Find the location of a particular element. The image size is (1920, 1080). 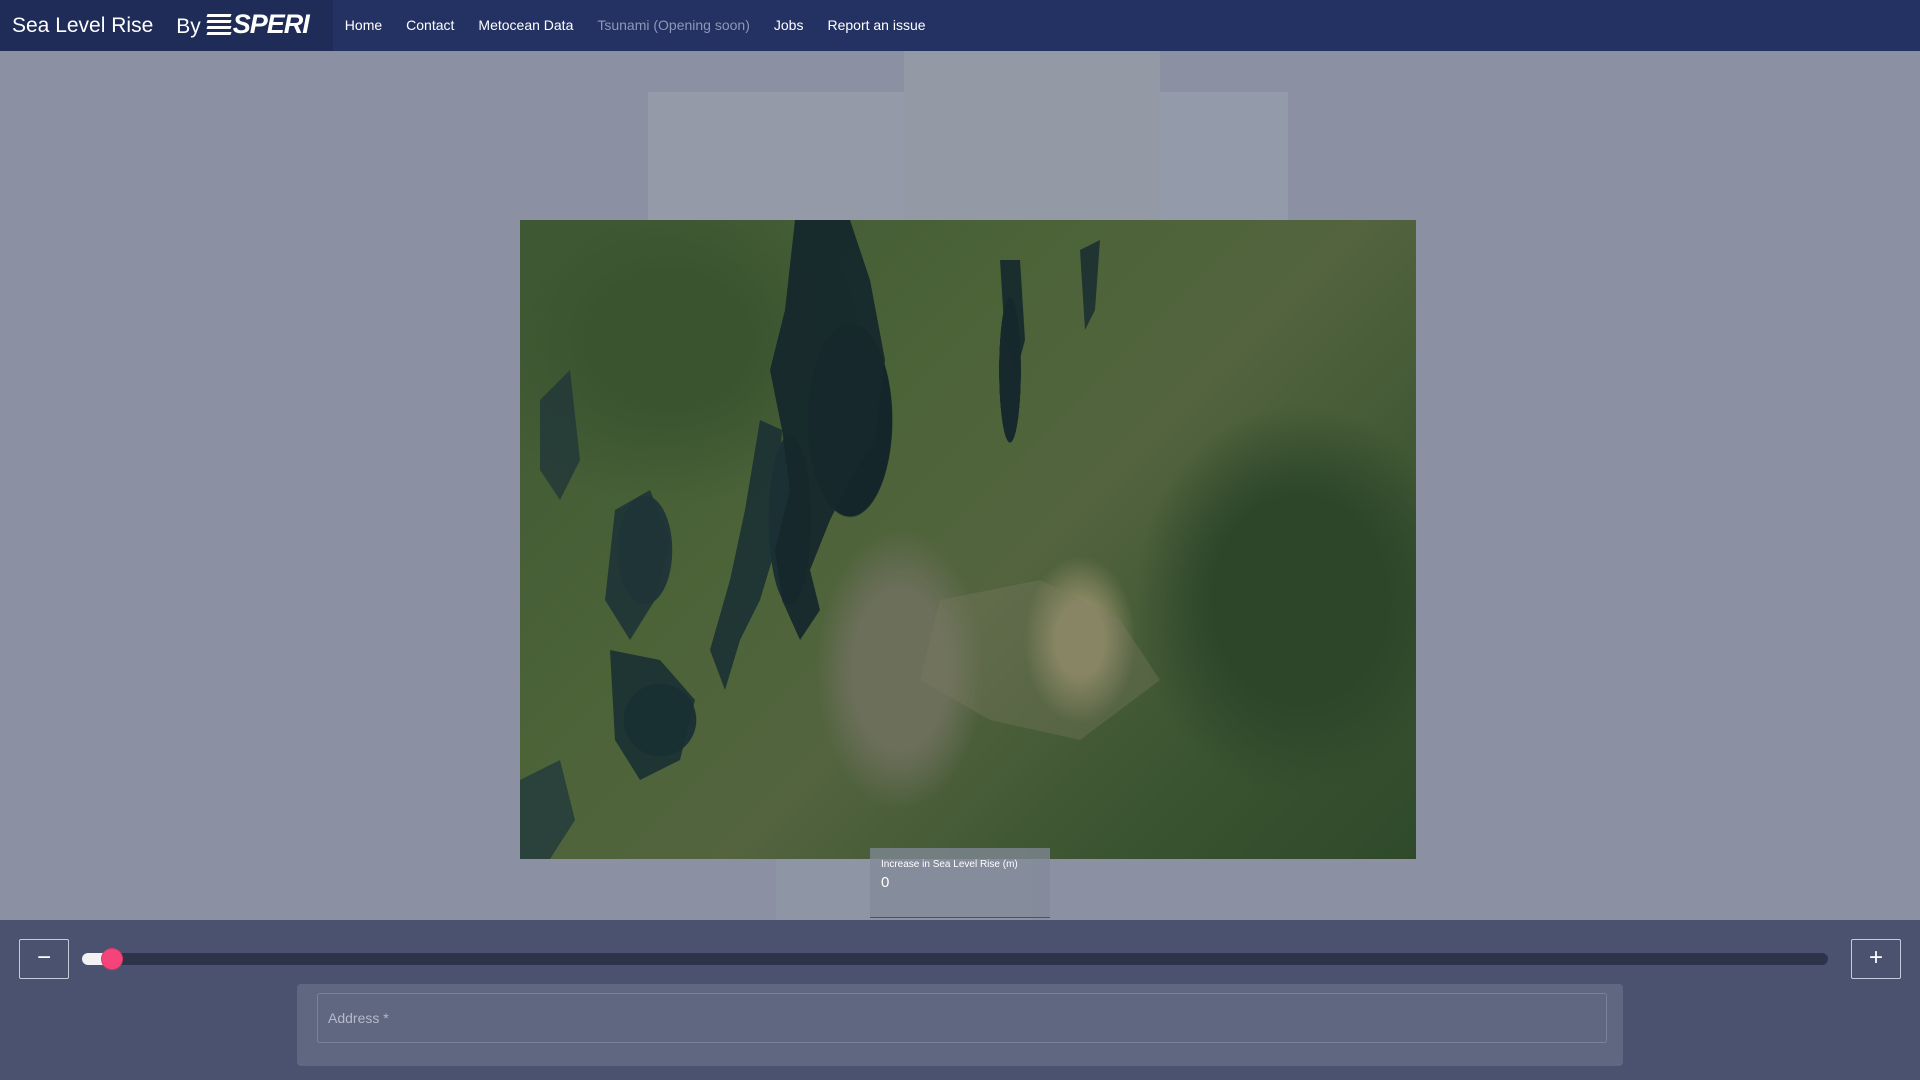

address-card is located at coordinates (960, 1025).